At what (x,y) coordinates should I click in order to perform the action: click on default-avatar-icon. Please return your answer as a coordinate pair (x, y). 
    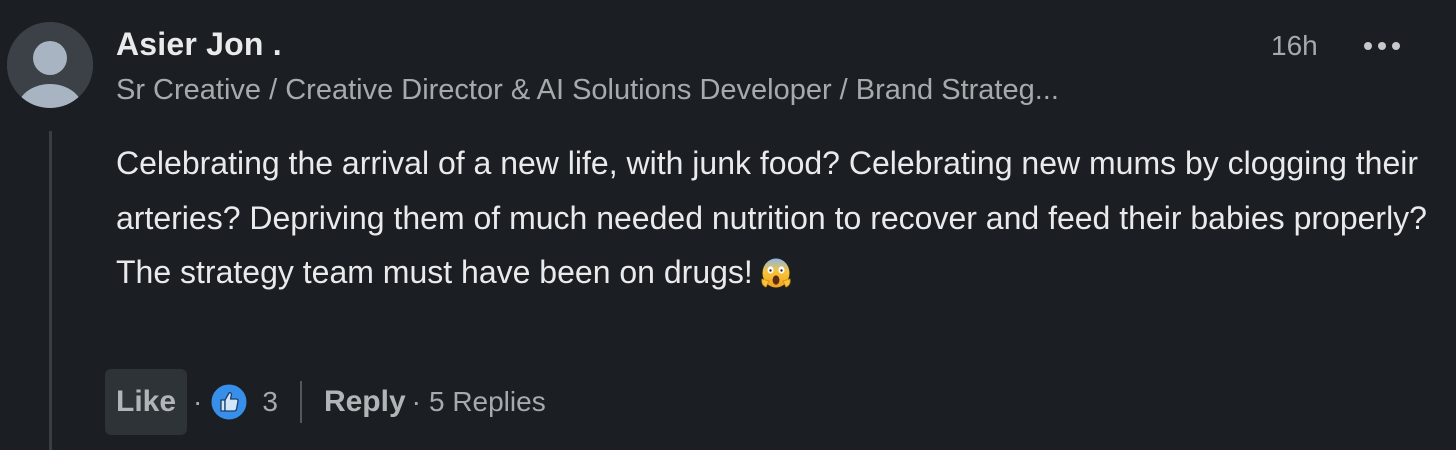
    Looking at the image, I should click on (50, 65).